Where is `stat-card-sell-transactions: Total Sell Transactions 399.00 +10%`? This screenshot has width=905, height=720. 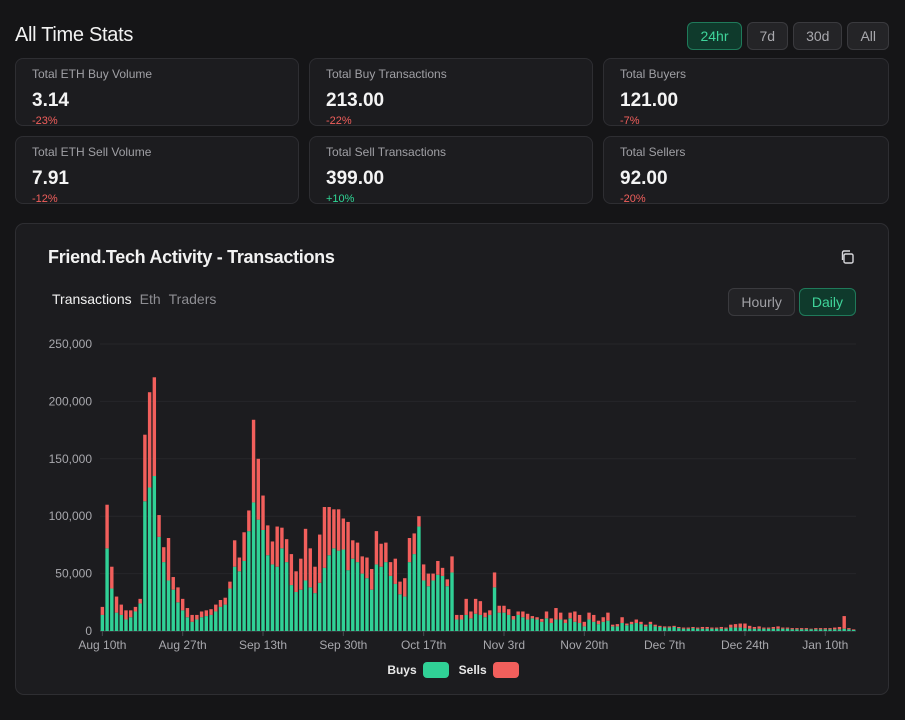 stat-card-sell-transactions: Total Sell Transactions 399.00 +10% is located at coordinates (451, 170).